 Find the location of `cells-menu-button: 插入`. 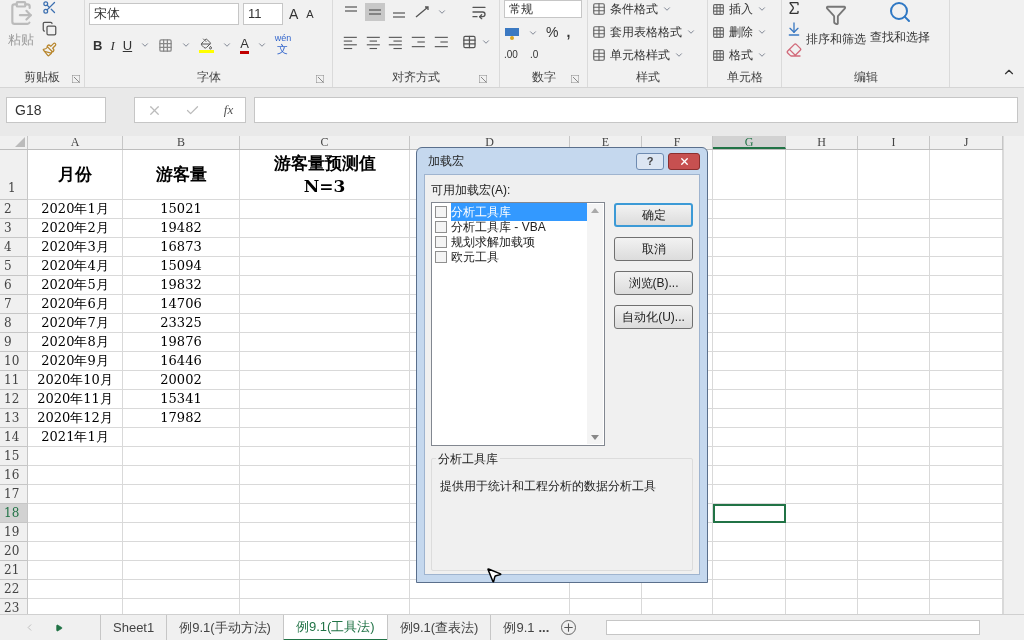

cells-menu-button: 插入 is located at coordinates (741, 9).